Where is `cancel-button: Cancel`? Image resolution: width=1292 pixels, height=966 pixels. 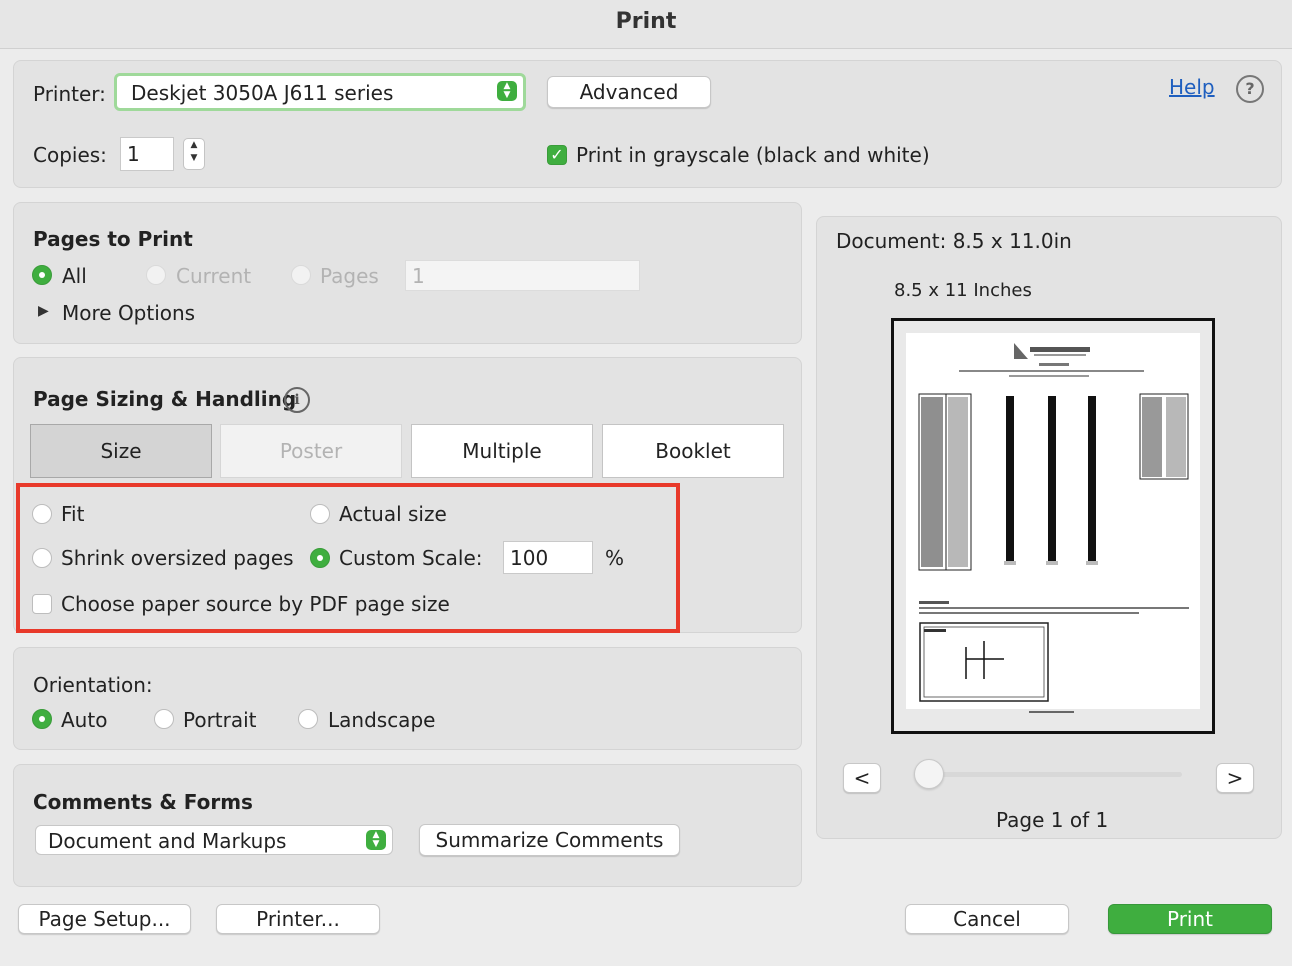 cancel-button: Cancel is located at coordinates (987, 919).